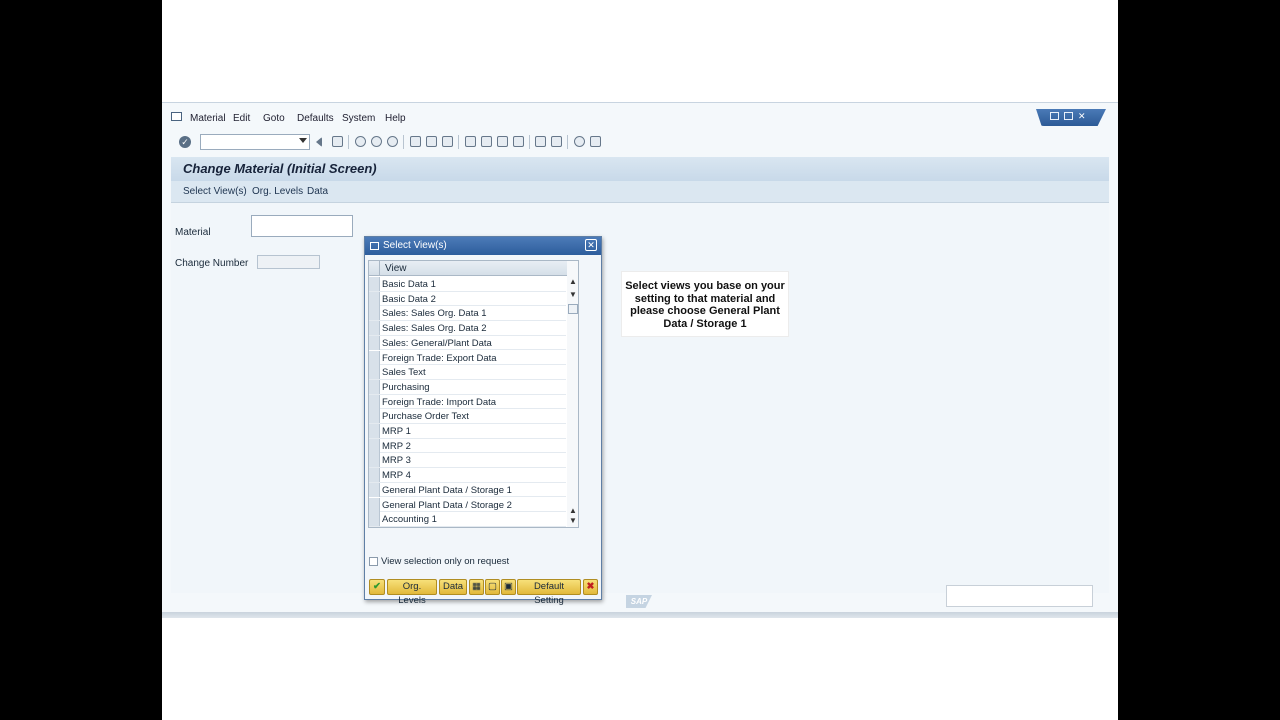 The width and height of the screenshot is (1280, 720). Describe the element at coordinates (467, 519) in the screenshot. I see `table-row: Accounting 1` at that location.